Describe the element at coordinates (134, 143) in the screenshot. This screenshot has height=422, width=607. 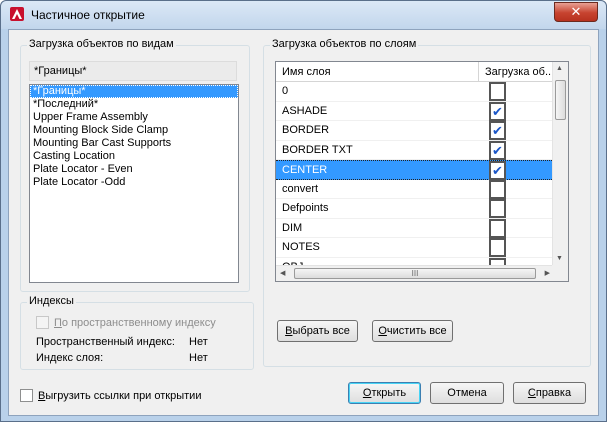
I see `view-list-item: Mounting Bar Cast Supports` at that location.